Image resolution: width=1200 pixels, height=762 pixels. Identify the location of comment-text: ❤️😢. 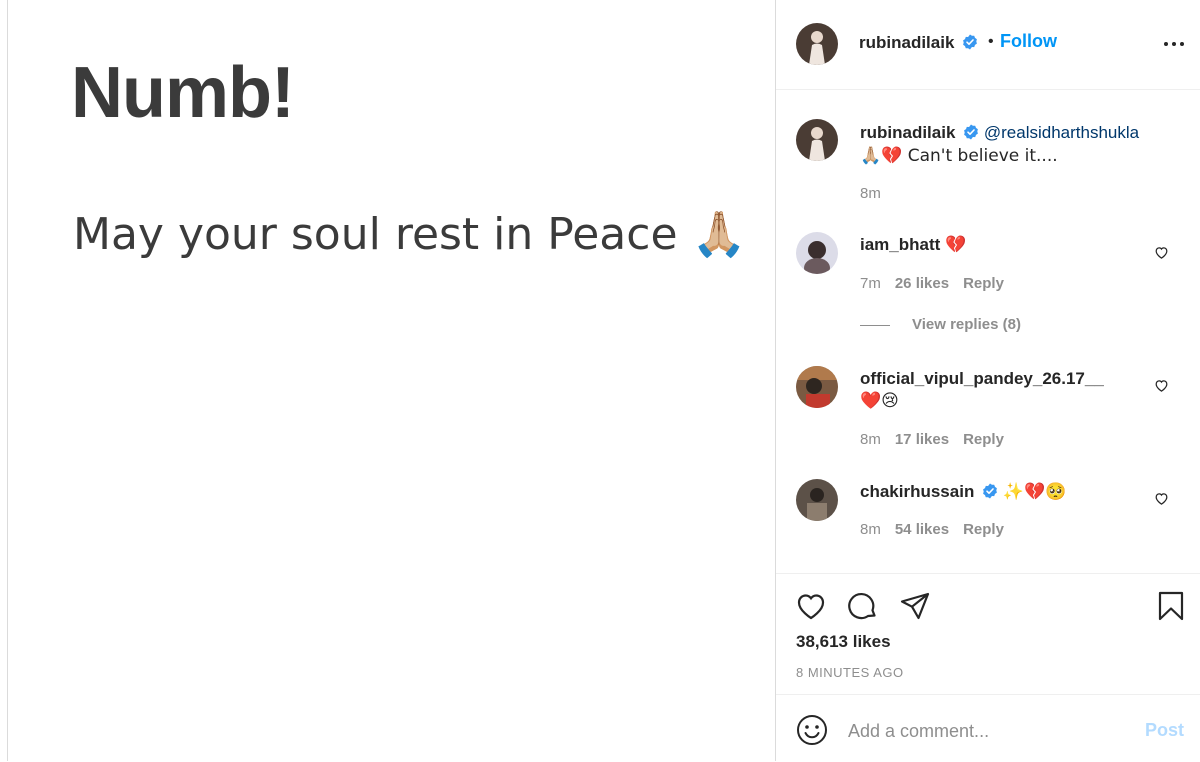
(879, 401).